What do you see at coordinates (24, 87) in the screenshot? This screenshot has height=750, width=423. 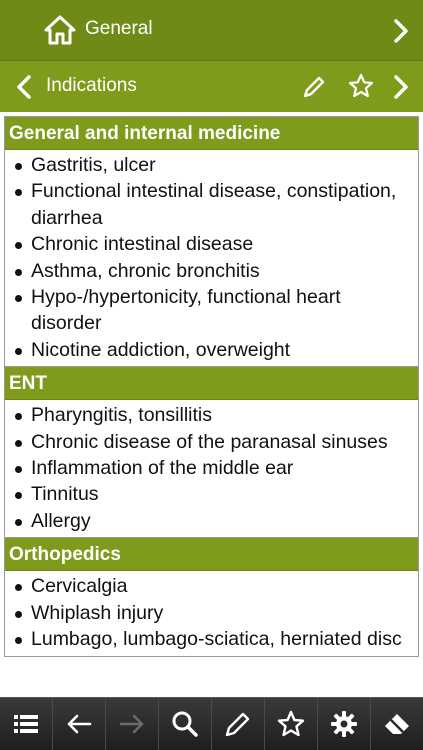 I see `chevron-left-icon` at bounding box center [24, 87].